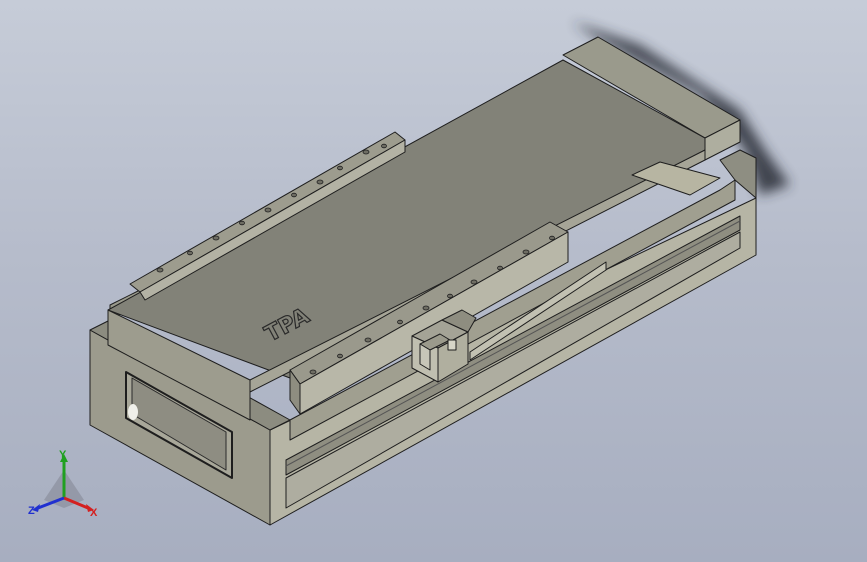  What do you see at coordinates (64, 486) in the screenshot?
I see `axis-triad: Y X Z` at bounding box center [64, 486].